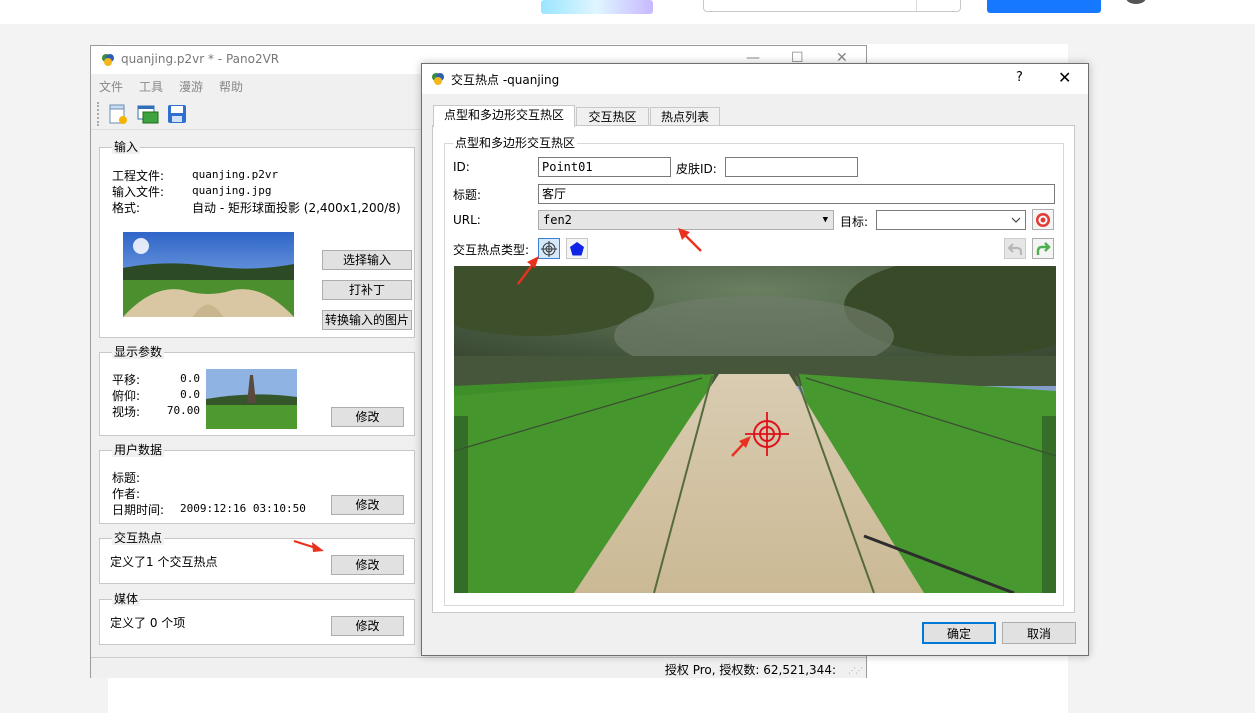  I want to click on browser-search-input, so click(832, 6).